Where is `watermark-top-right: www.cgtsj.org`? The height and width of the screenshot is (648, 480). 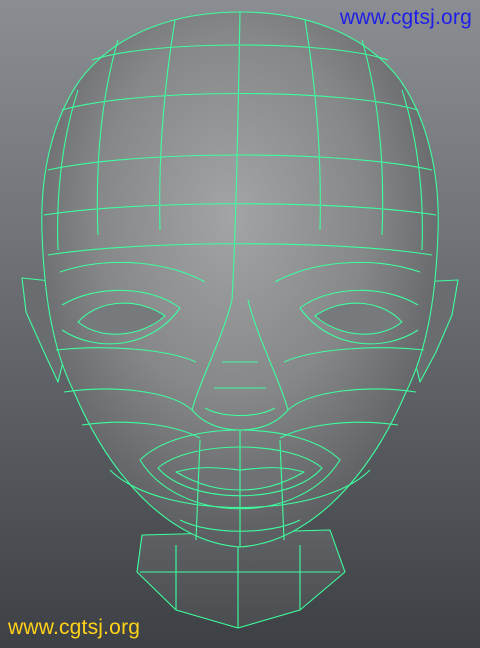 watermark-top-right: www.cgtsj.org is located at coordinates (405, 17).